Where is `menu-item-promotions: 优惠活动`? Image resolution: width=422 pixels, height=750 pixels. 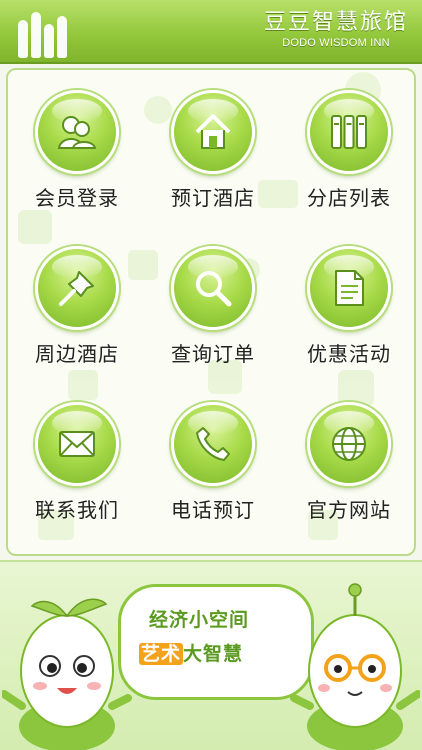
menu-item-promotions: 优惠活动 is located at coordinates (348, 324).